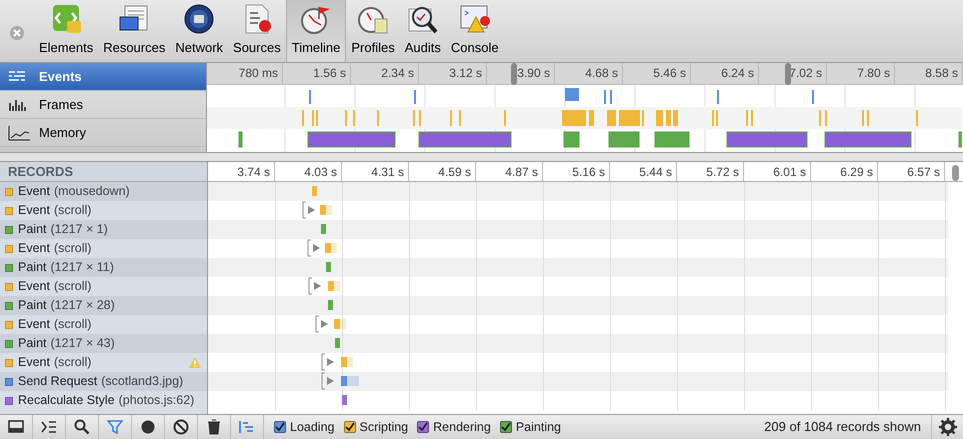 This screenshot has width=963, height=439. Describe the element at coordinates (82, 343) in the screenshot. I see `record-detail: (1217 × 43)` at that location.